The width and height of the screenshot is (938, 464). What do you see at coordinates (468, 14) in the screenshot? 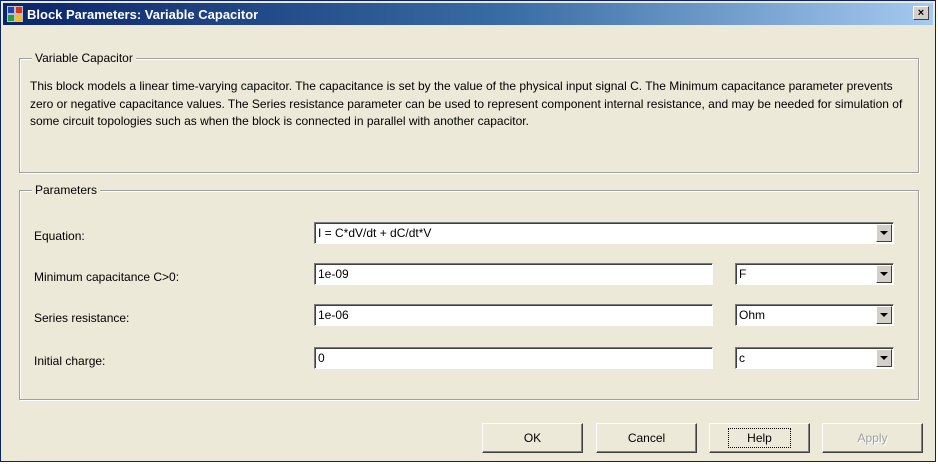
I see `title-bar: Block Parameters: Variable Capacitor ×` at bounding box center [468, 14].